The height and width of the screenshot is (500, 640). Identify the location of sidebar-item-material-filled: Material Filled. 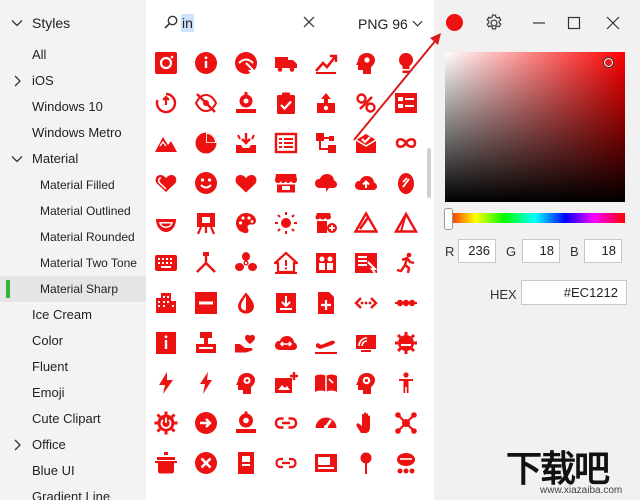
(73, 185).